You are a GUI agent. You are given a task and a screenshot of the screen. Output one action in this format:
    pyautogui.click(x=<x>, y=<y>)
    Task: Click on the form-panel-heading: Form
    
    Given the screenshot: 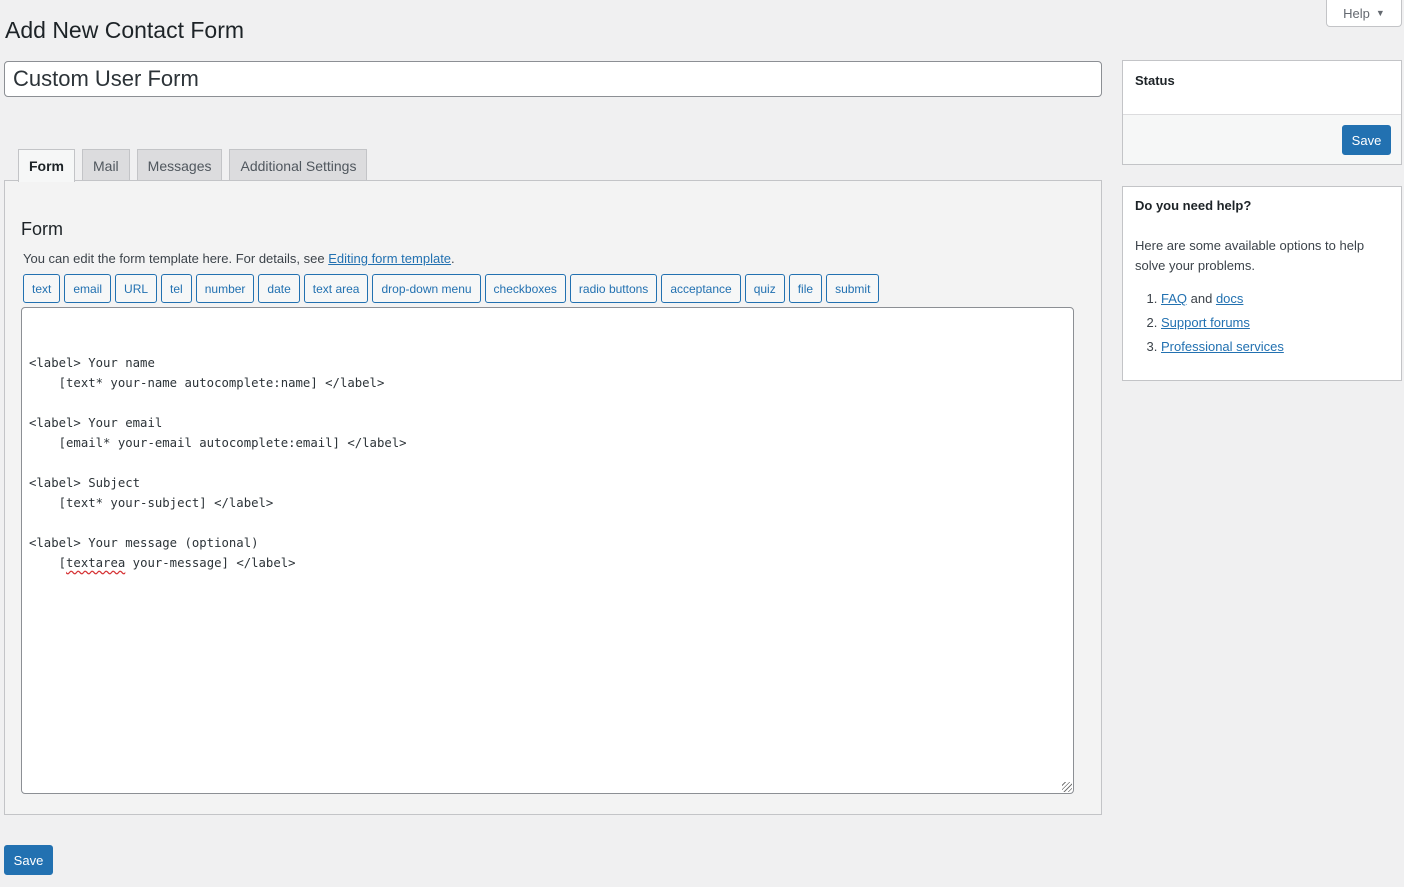 What is the action you would take?
    pyautogui.click(x=42, y=229)
    